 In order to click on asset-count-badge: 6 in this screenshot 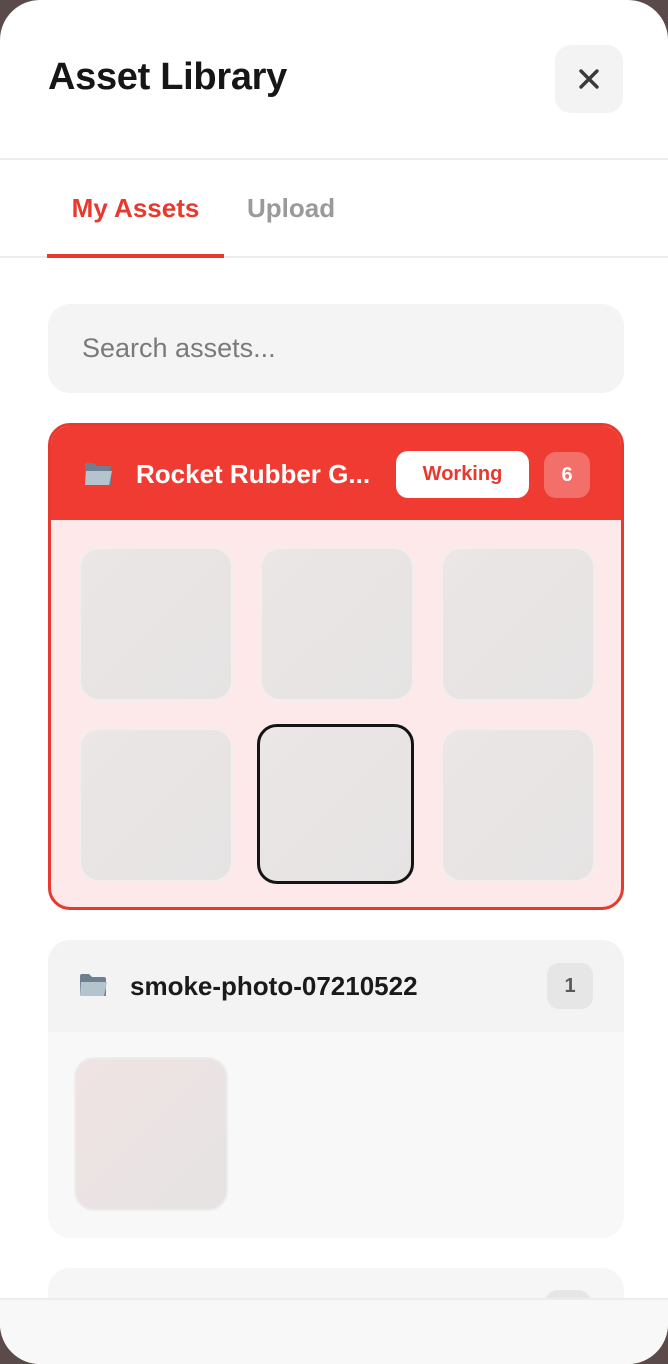, I will do `click(567, 475)`.